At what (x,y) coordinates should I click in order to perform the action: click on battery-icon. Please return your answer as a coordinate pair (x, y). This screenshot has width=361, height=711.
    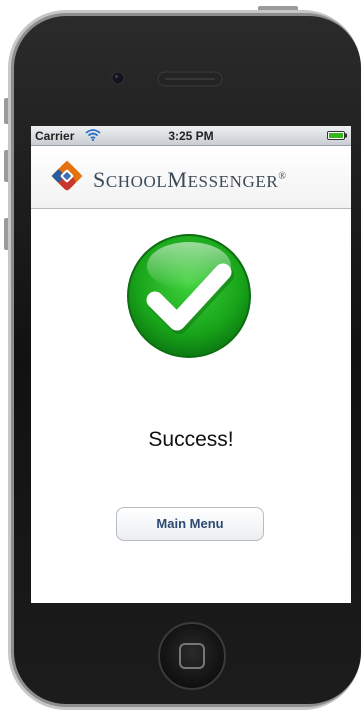
    Looking at the image, I should click on (337, 135).